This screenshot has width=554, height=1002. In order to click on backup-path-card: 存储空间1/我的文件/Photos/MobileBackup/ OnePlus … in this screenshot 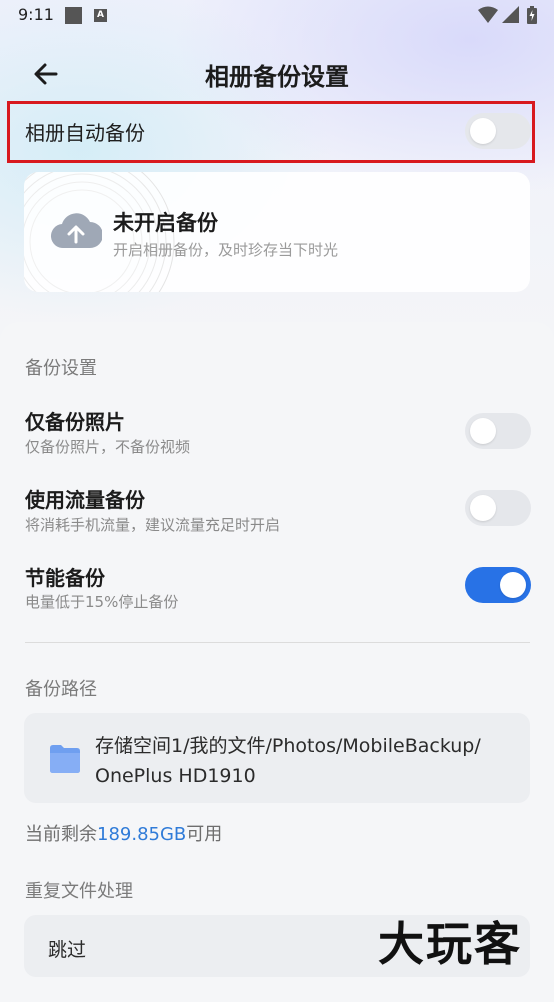, I will do `click(277, 758)`.